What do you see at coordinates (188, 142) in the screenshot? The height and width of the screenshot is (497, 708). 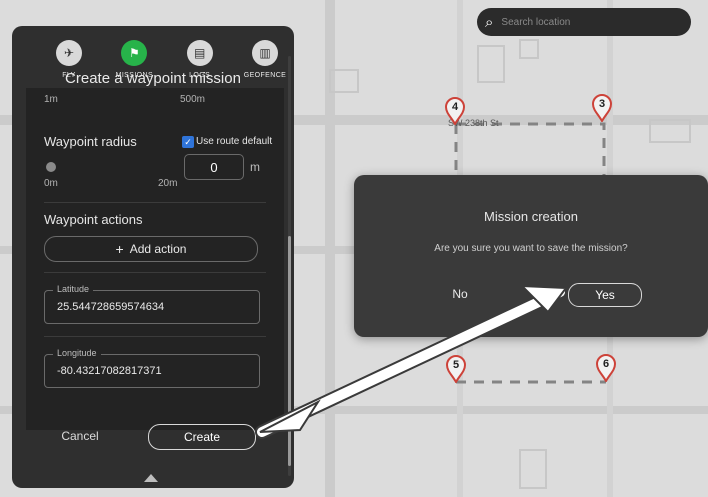 I see `use-route-default-checkbox: ✓` at bounding box center [188, 142].